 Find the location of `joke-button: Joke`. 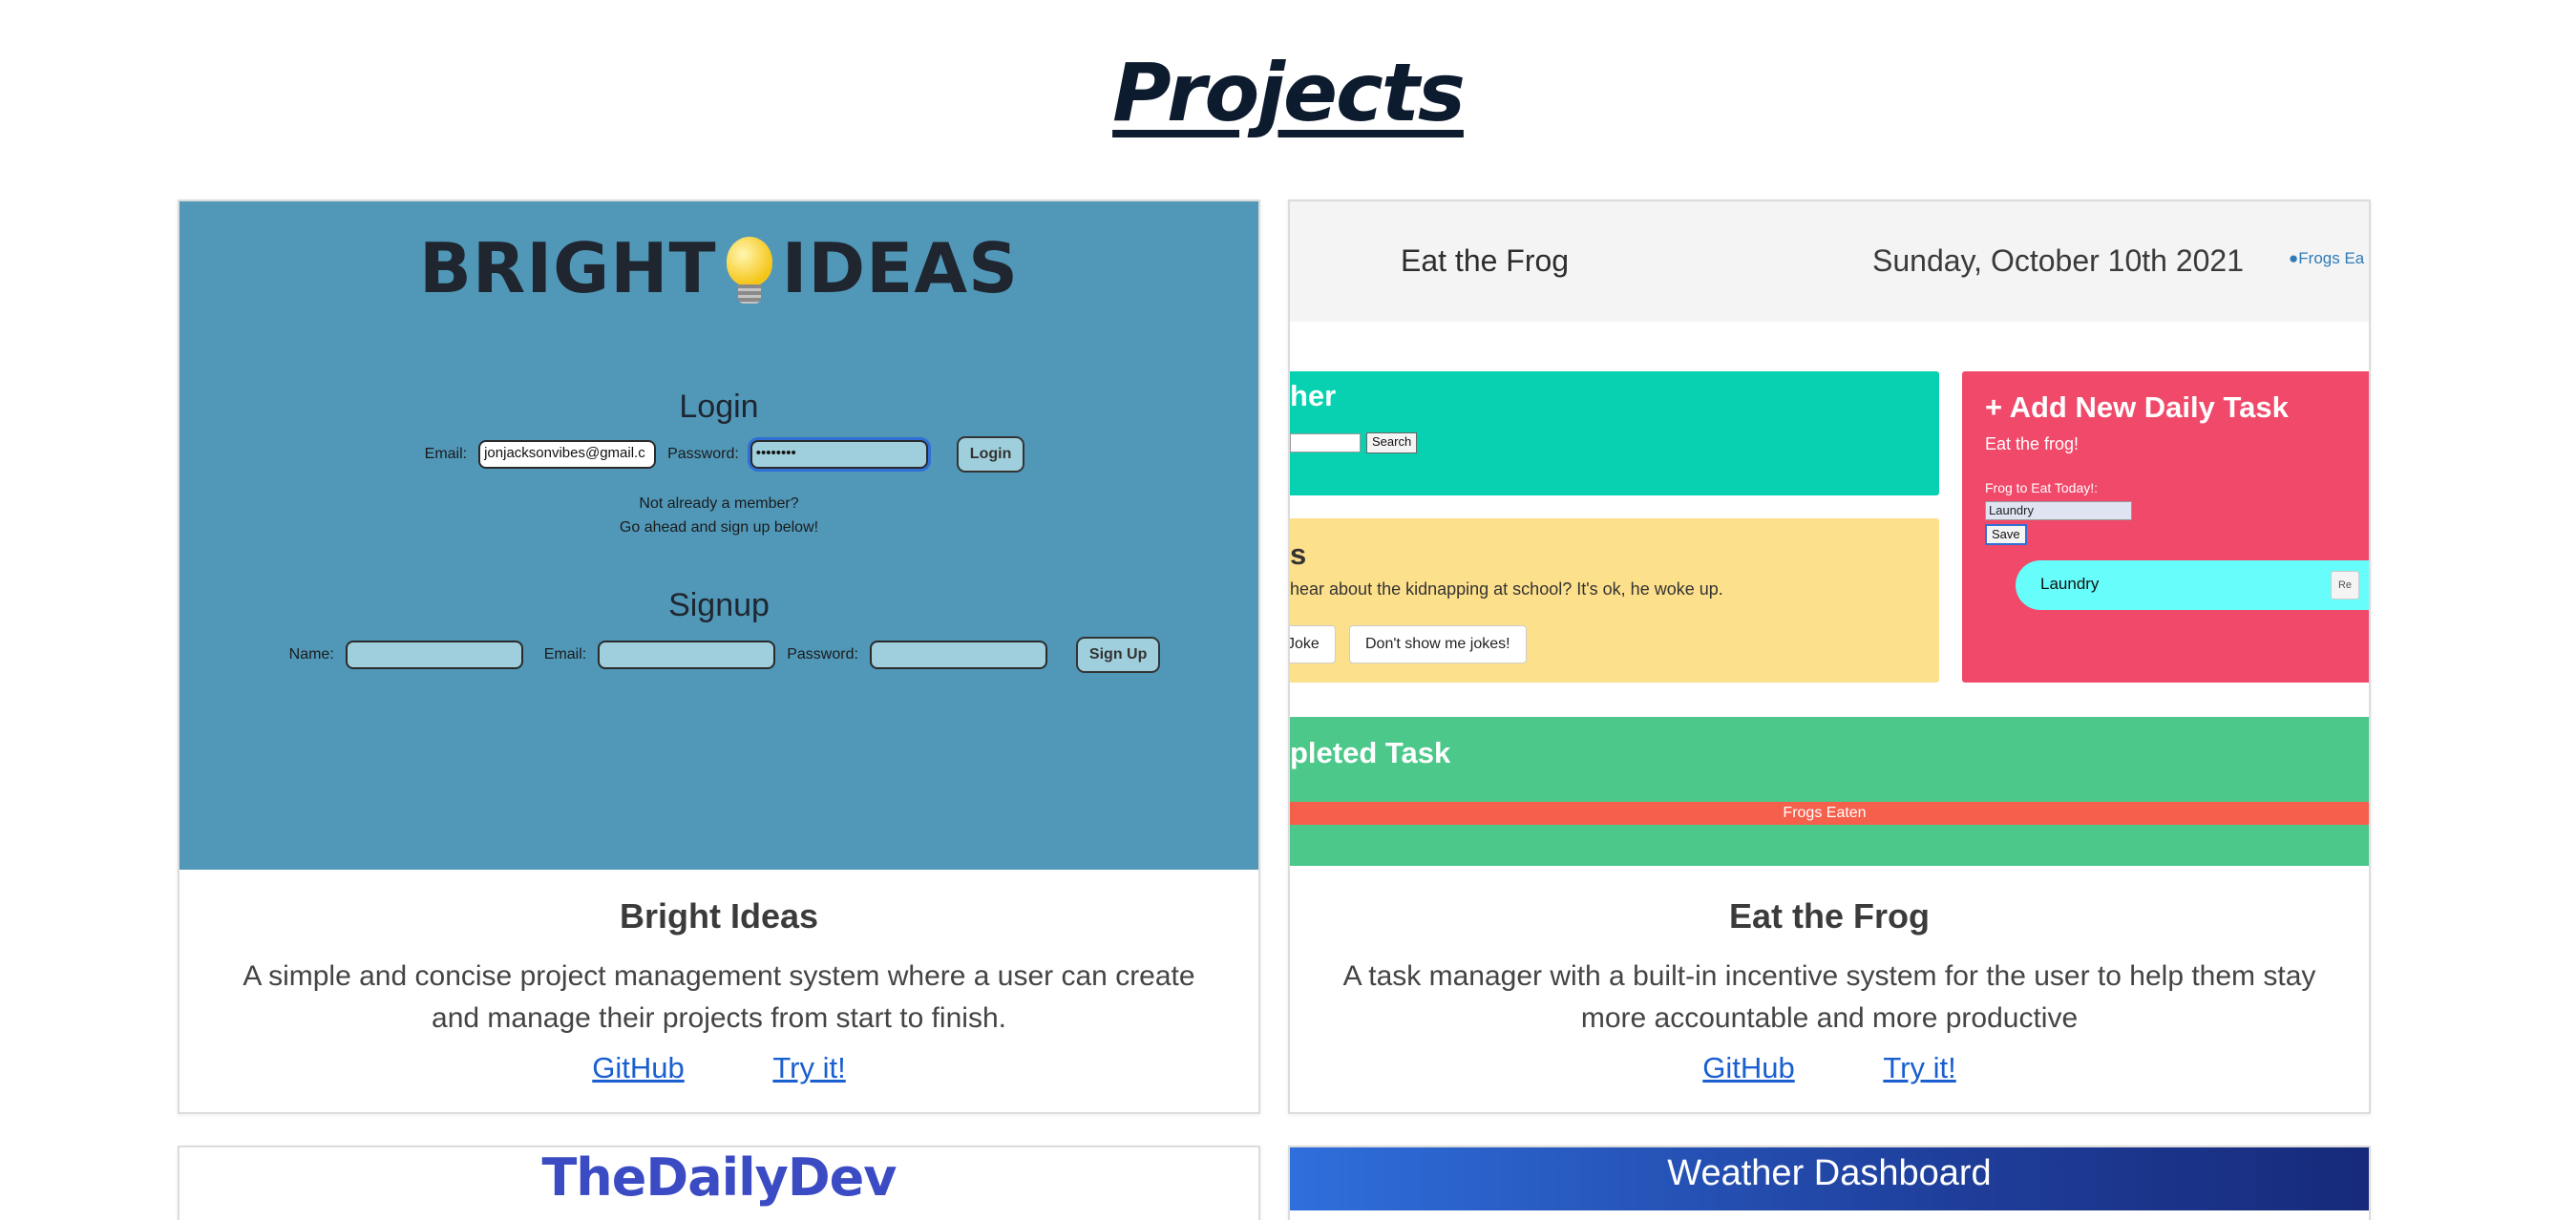

joke-button: Joke is located at coordinates (1313, 644).